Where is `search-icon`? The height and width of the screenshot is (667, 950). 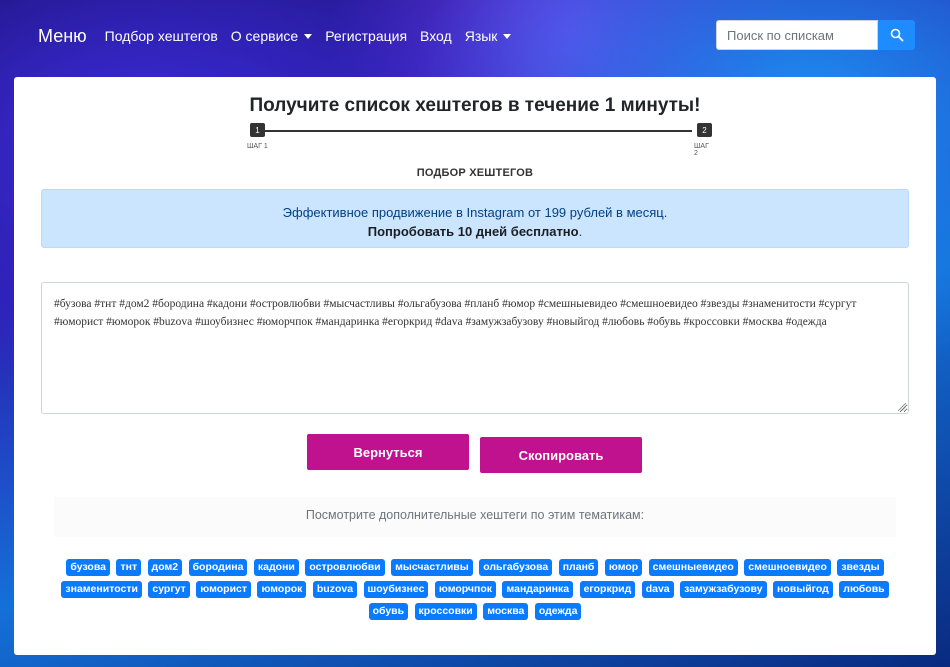
search-icon is located at coordinates (896, 35).